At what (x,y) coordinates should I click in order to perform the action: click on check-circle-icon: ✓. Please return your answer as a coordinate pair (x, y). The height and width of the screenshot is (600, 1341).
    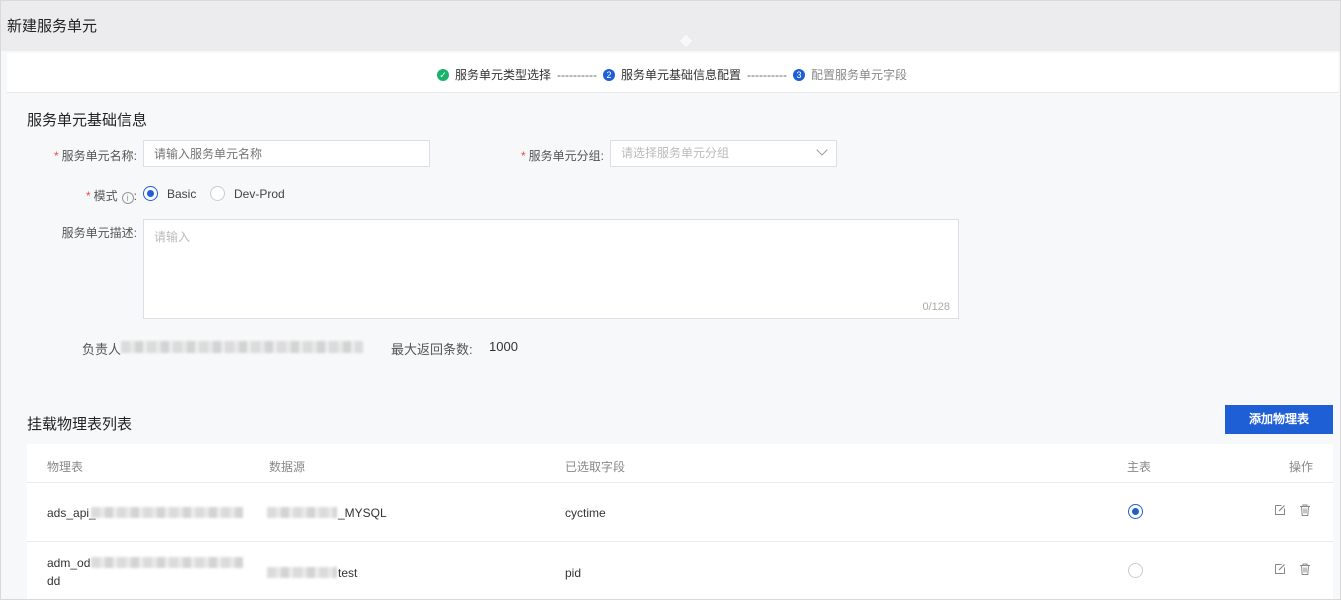
    Looking at the image, I should click on (443, 74).